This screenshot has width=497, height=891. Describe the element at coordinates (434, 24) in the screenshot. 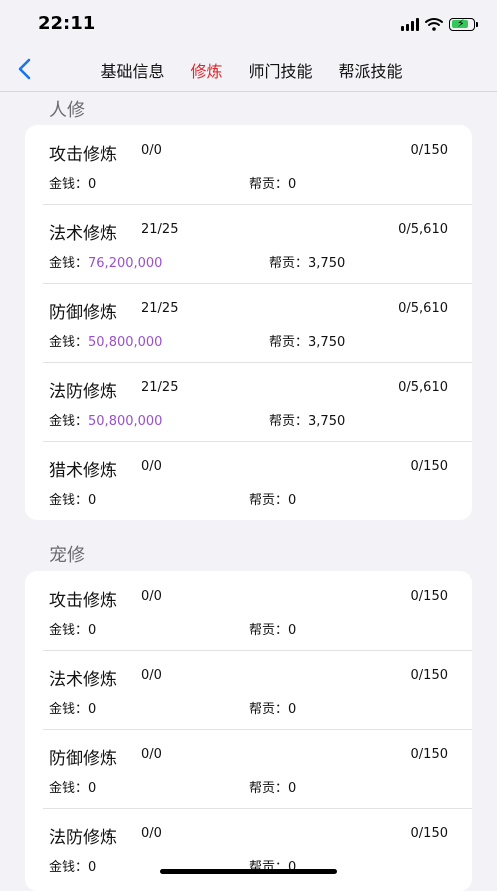

I see `wifi-icon` at that location.